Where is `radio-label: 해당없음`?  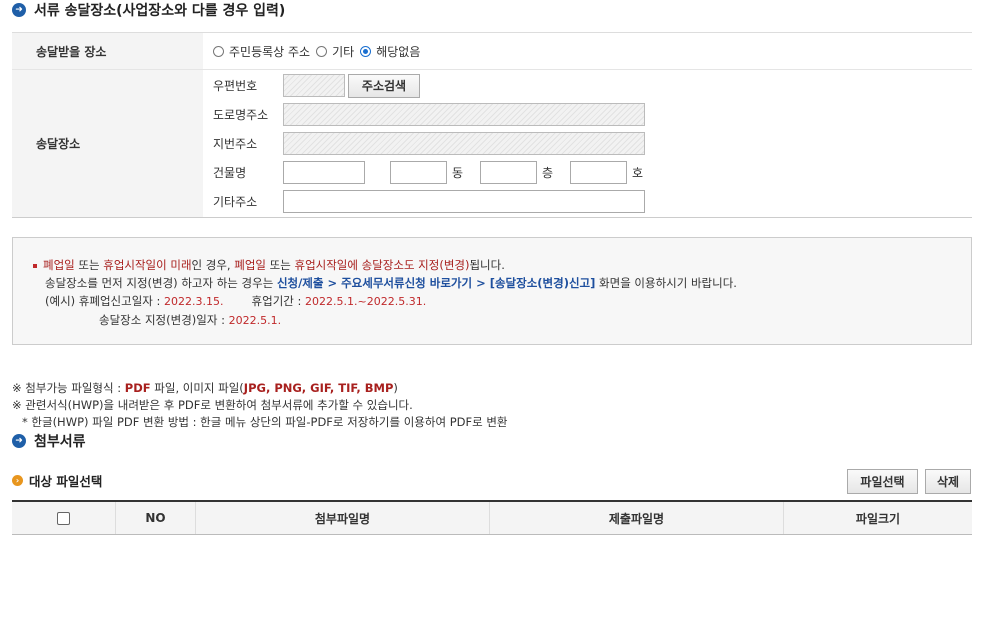
radio-label: 해당없음 is located at coordinates (398, 51).